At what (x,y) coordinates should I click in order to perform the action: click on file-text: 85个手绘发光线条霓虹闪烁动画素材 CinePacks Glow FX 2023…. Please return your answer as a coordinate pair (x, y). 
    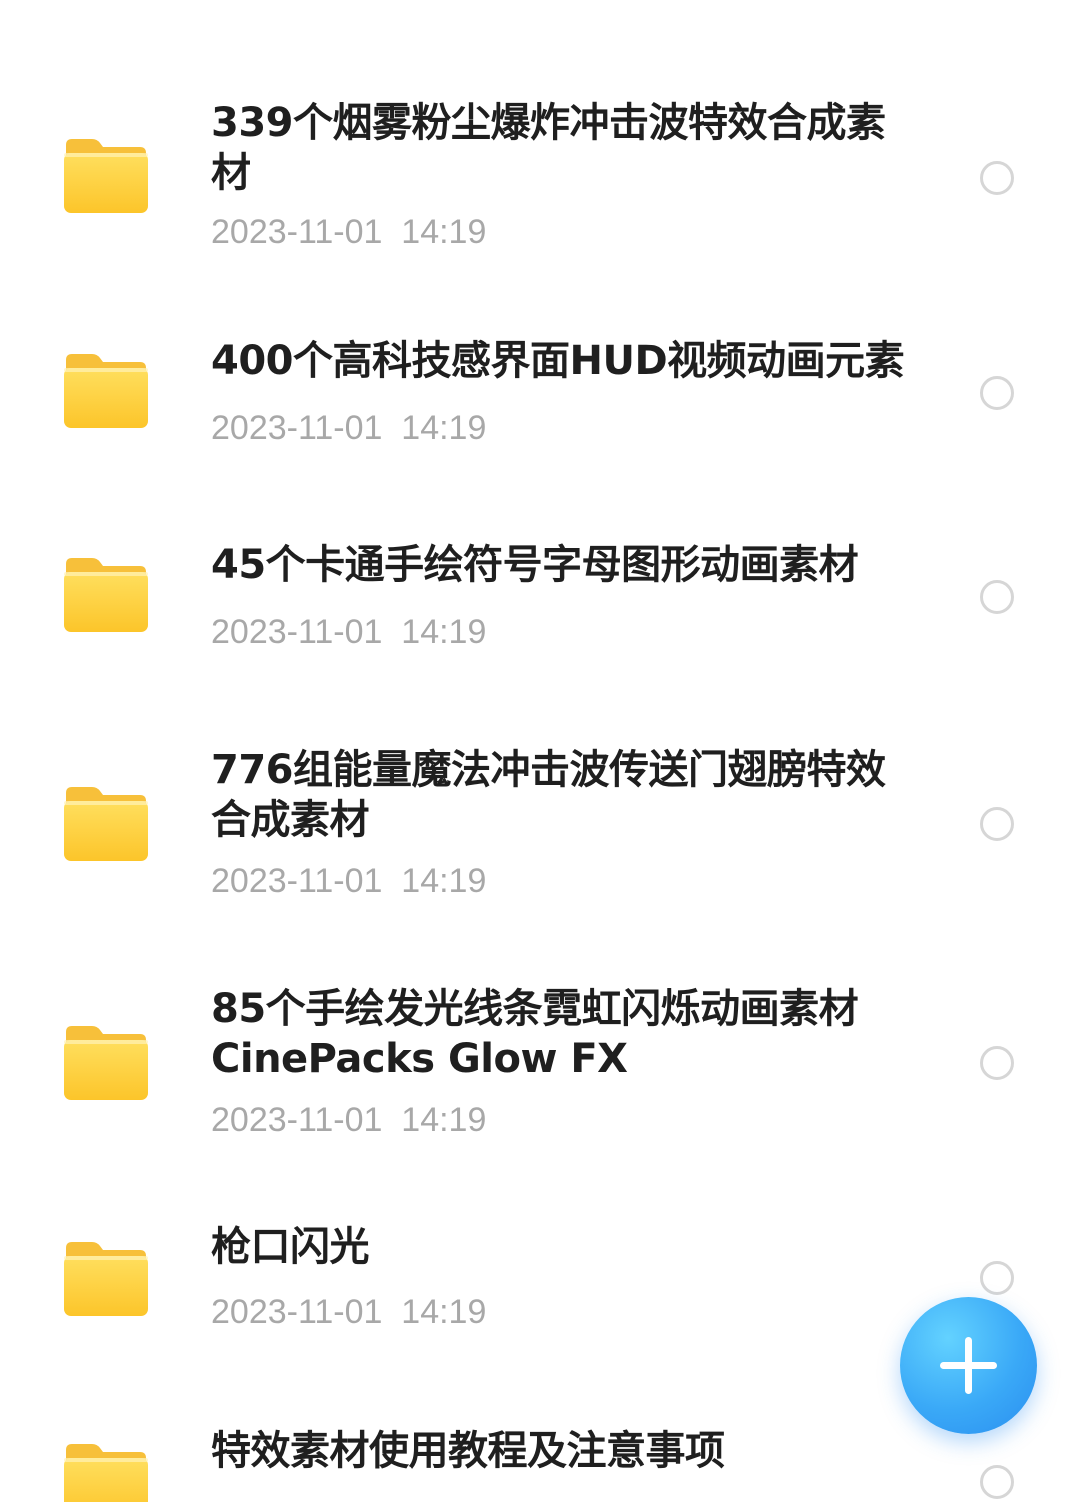
    Looking at the image, I should click on (566, 1062).